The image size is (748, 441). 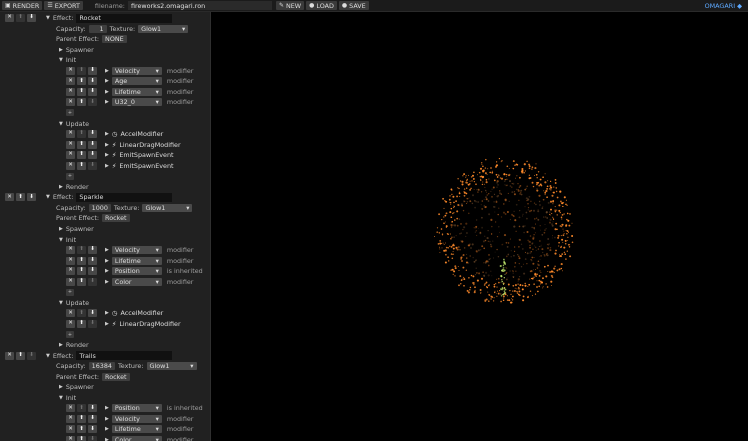 I want to click on init-attribute-select: U32_0 ▾, so click(x=136, y=102).